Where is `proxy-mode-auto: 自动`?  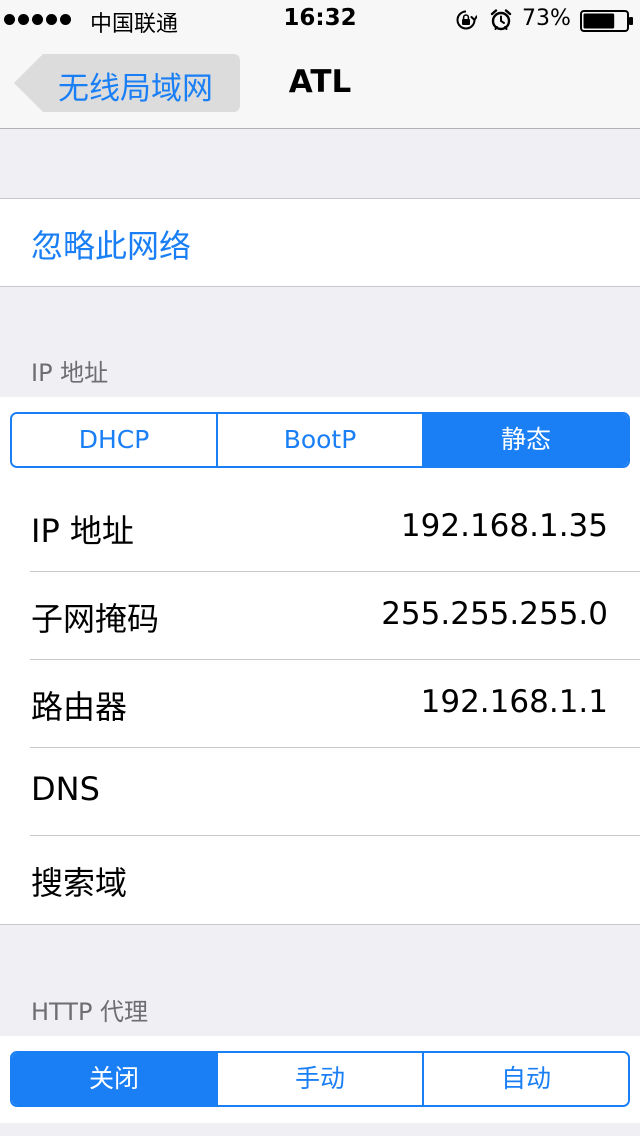
proxy-mode-auto: 自动 is located at coordinates (525, 1079).